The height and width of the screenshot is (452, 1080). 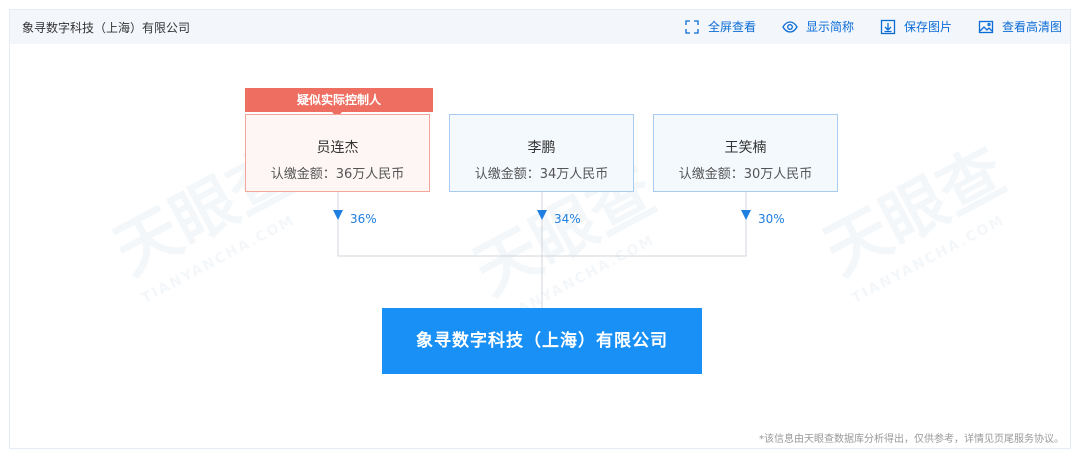 I want to click on connector-lines, so click(x=542, y=250).